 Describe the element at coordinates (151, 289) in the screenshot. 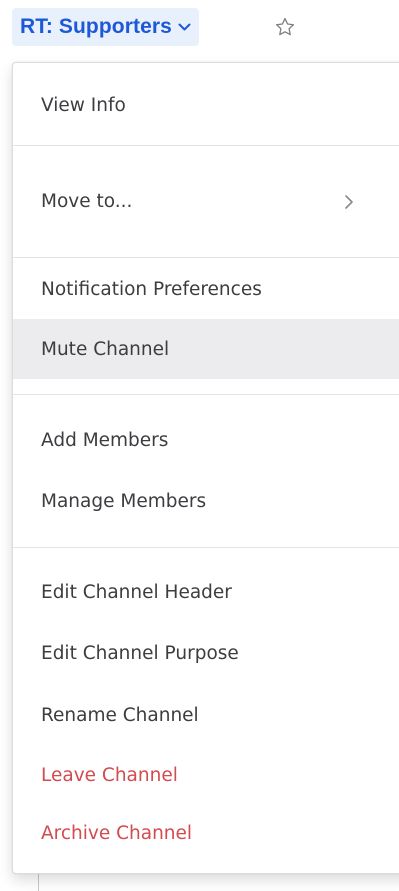

I see `menu-item-label: Notification Preferences` at that location.